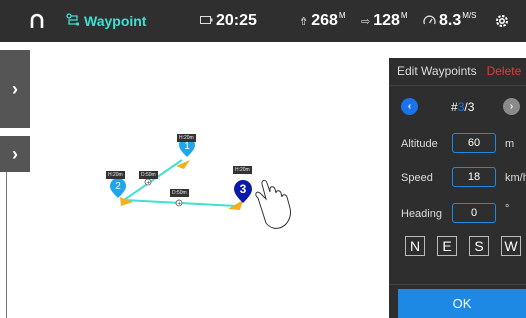 The width and height of the screenshot is (526, 318). What do you see at coordinates (419, 144) in the screenshot?
I see `altitude-label: Altitude` at bounding box center [419, 144].